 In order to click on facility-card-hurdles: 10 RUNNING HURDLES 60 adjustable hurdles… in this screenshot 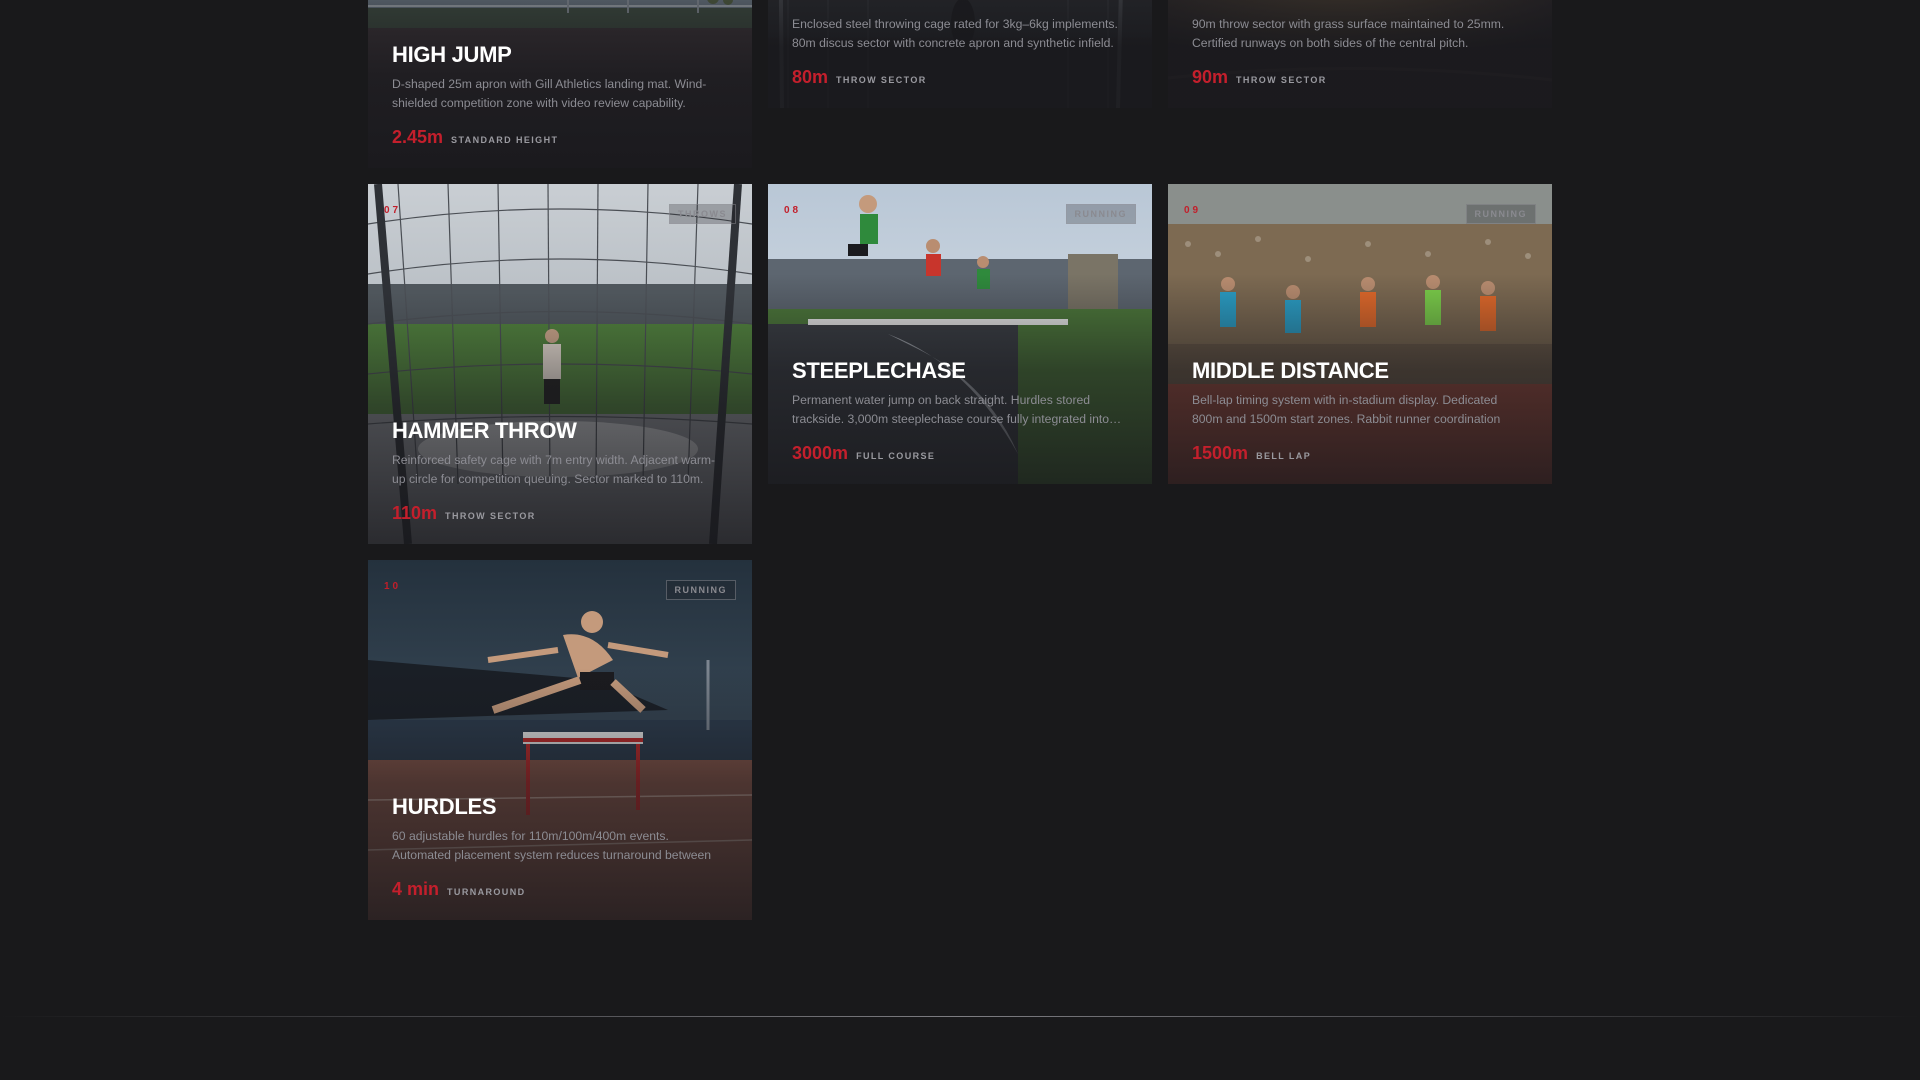, I will do `click(560, 740)`.